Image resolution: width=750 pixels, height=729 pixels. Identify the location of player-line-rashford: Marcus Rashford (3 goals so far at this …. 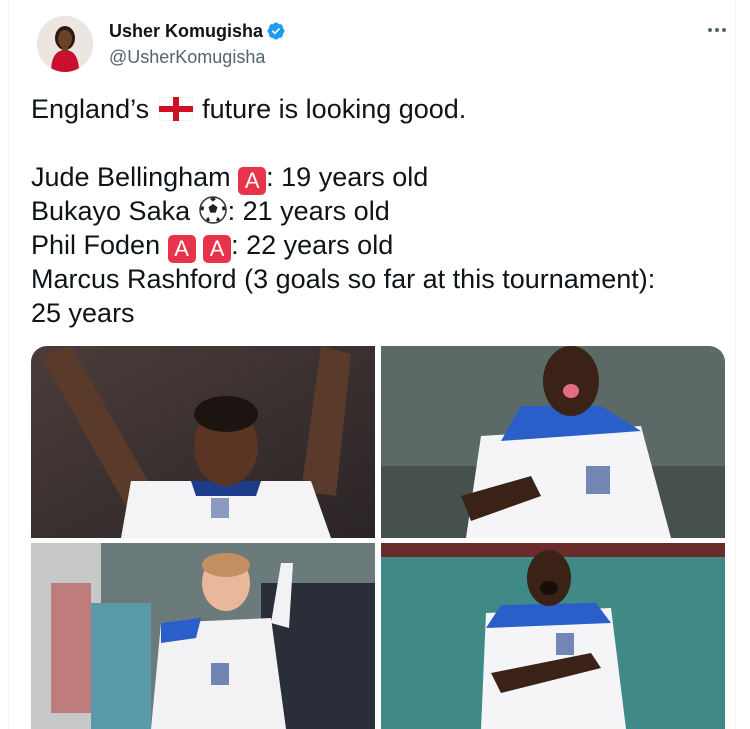
(376, 279).